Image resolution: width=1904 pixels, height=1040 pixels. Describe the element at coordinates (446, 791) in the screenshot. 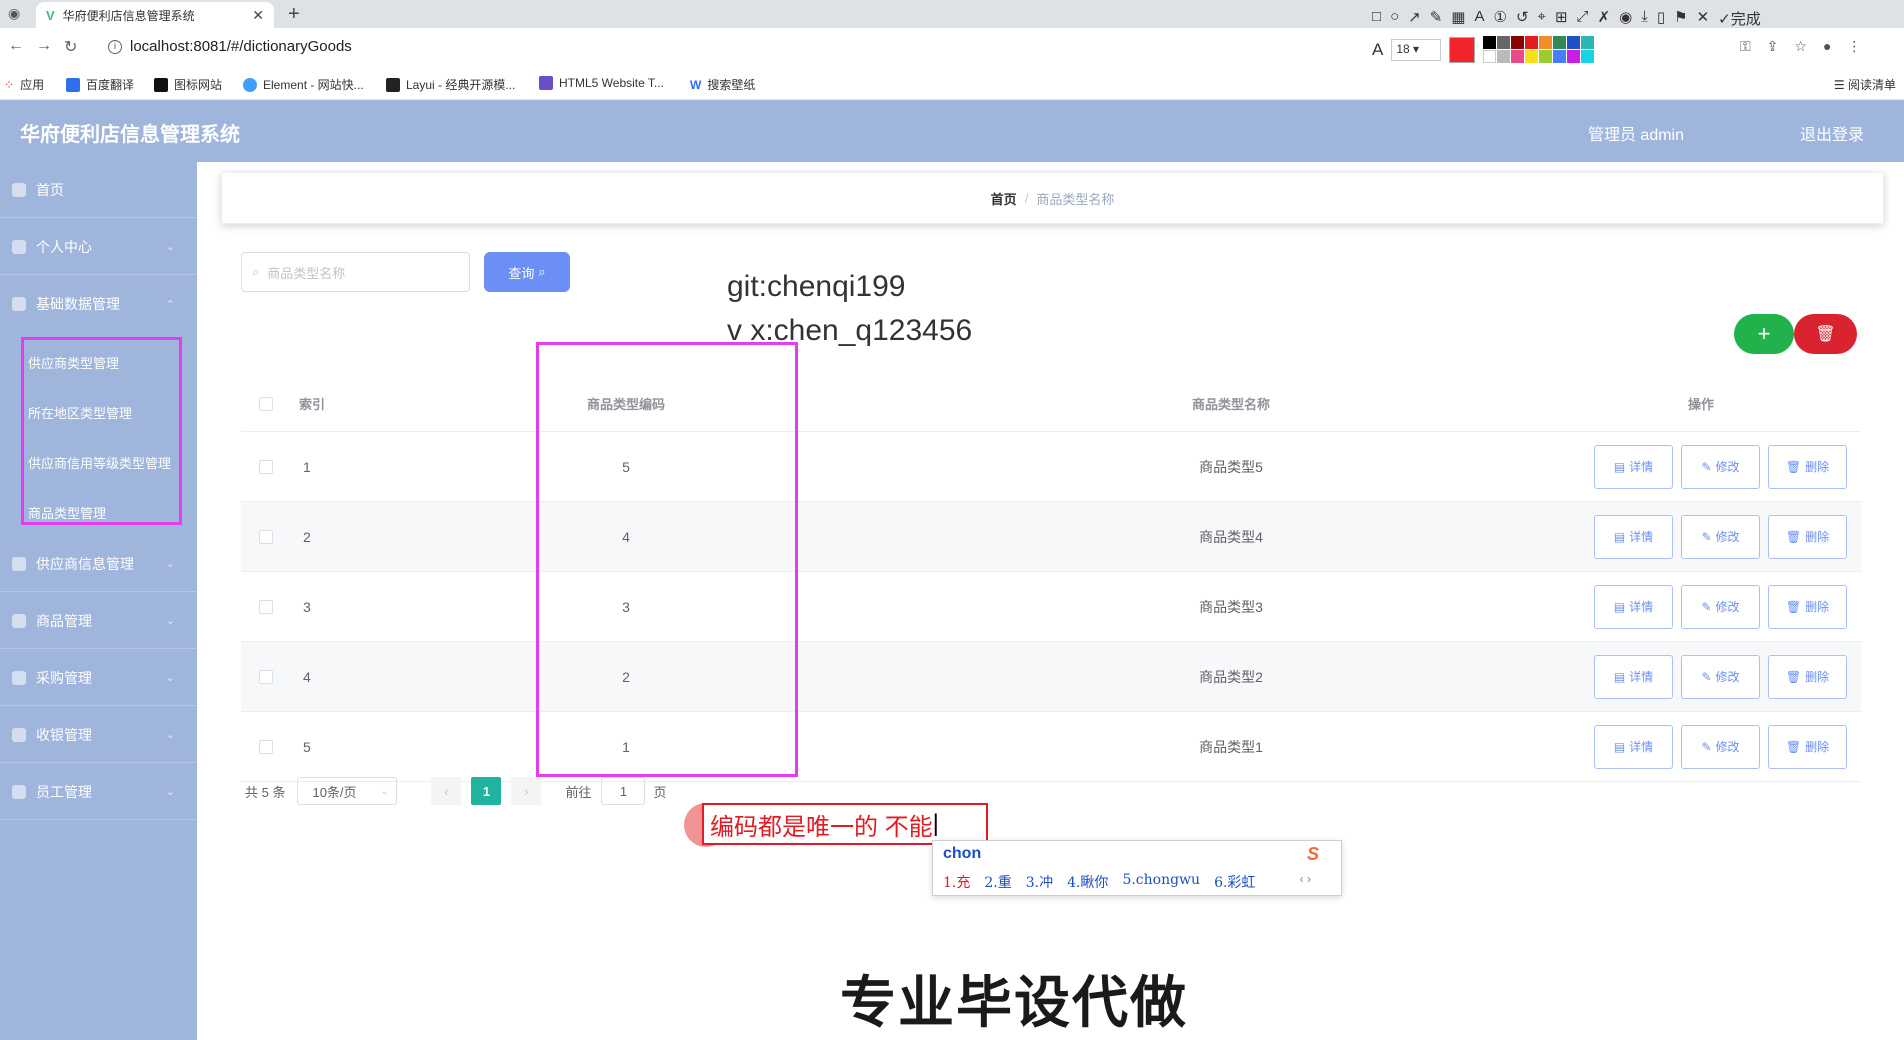

I see `prev-page-button: ‹` at that location.